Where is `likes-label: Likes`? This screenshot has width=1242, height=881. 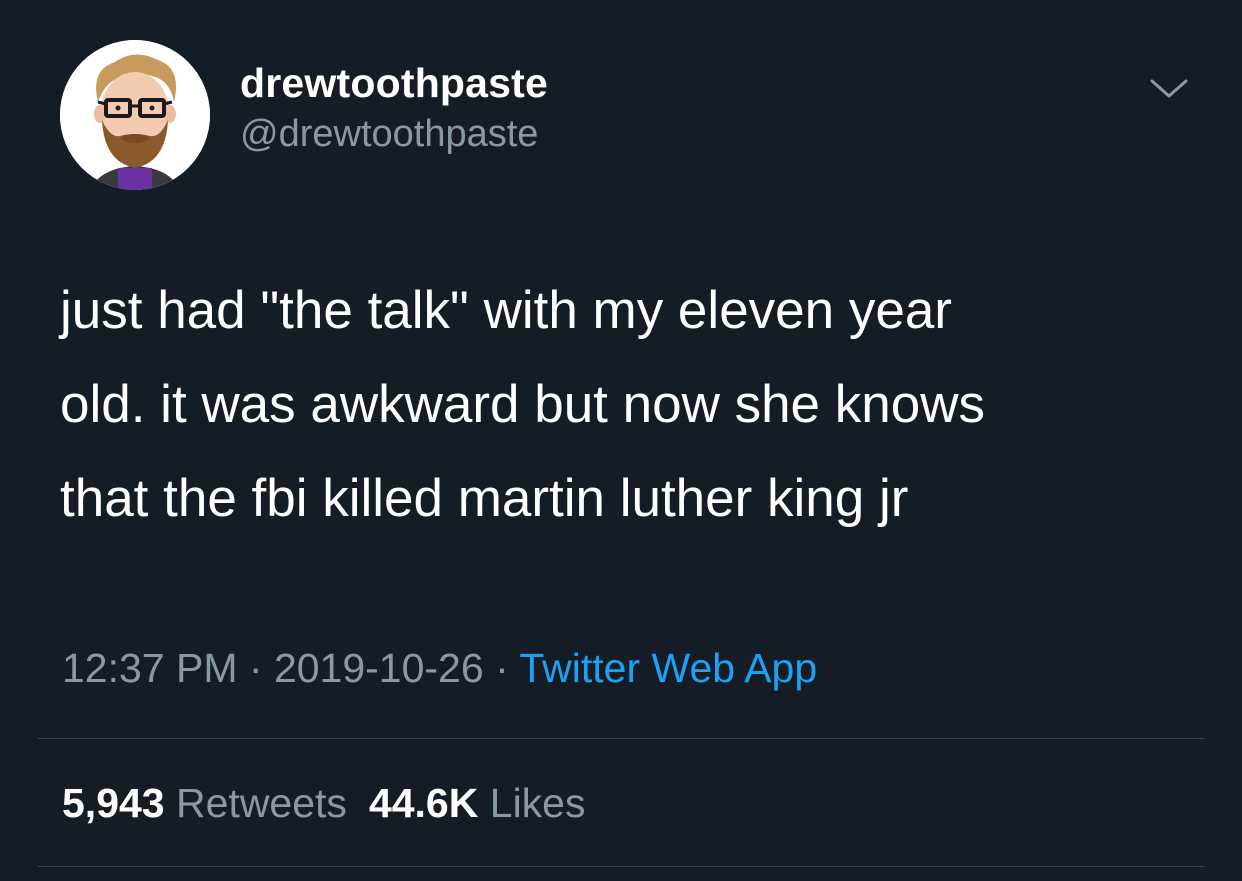
likes-label: Likes is located at coordinates (537, 803).